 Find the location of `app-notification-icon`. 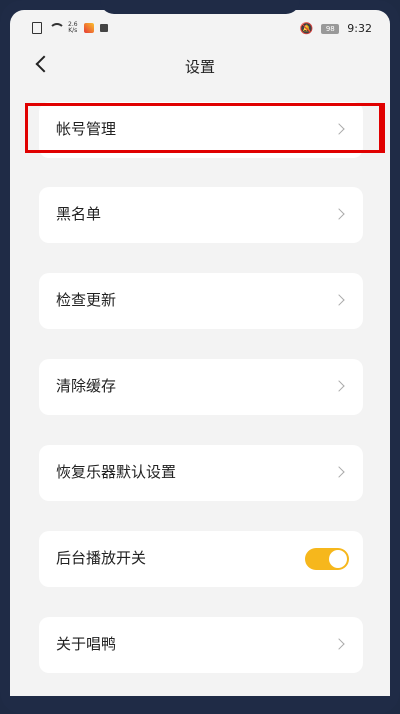

app-notification-icon is located at coordinates (88, 28).